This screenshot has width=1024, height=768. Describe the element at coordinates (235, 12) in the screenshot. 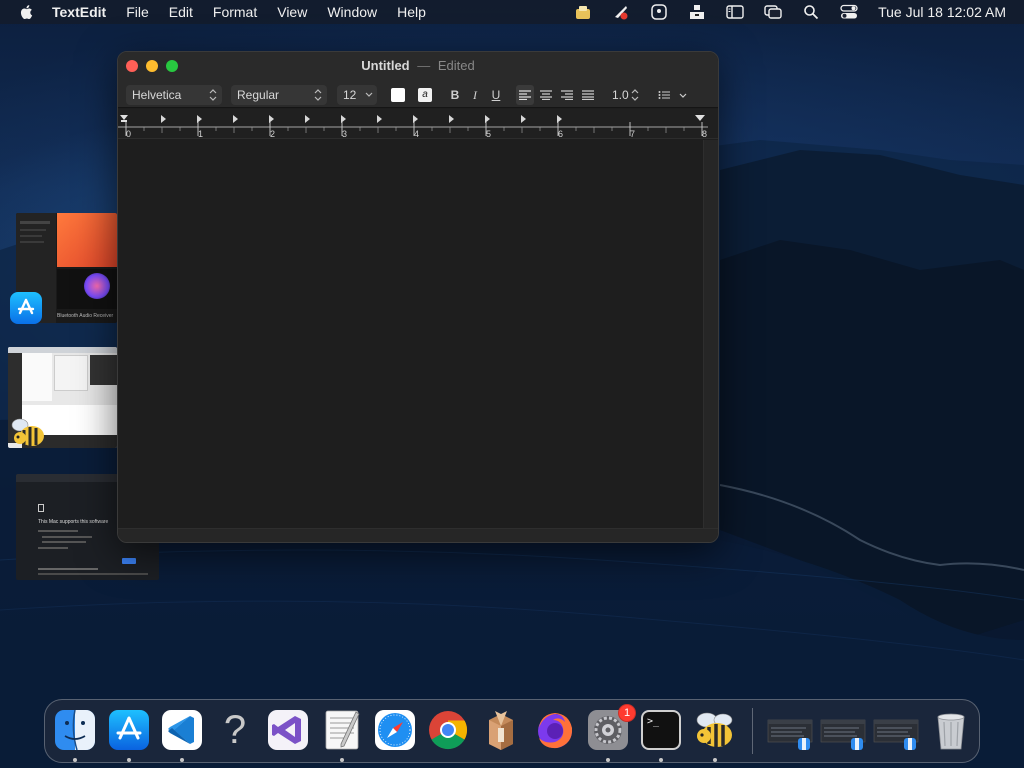

I see `menu-format: Format` at that location.